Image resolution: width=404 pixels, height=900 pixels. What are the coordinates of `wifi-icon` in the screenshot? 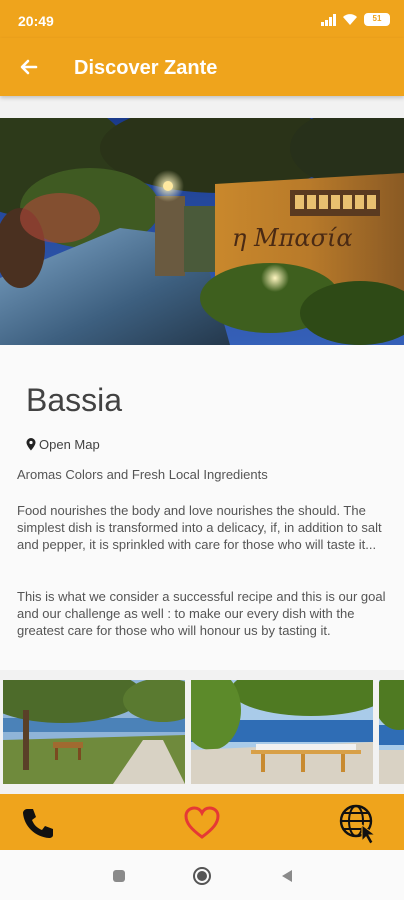 It's located at (350, 19).